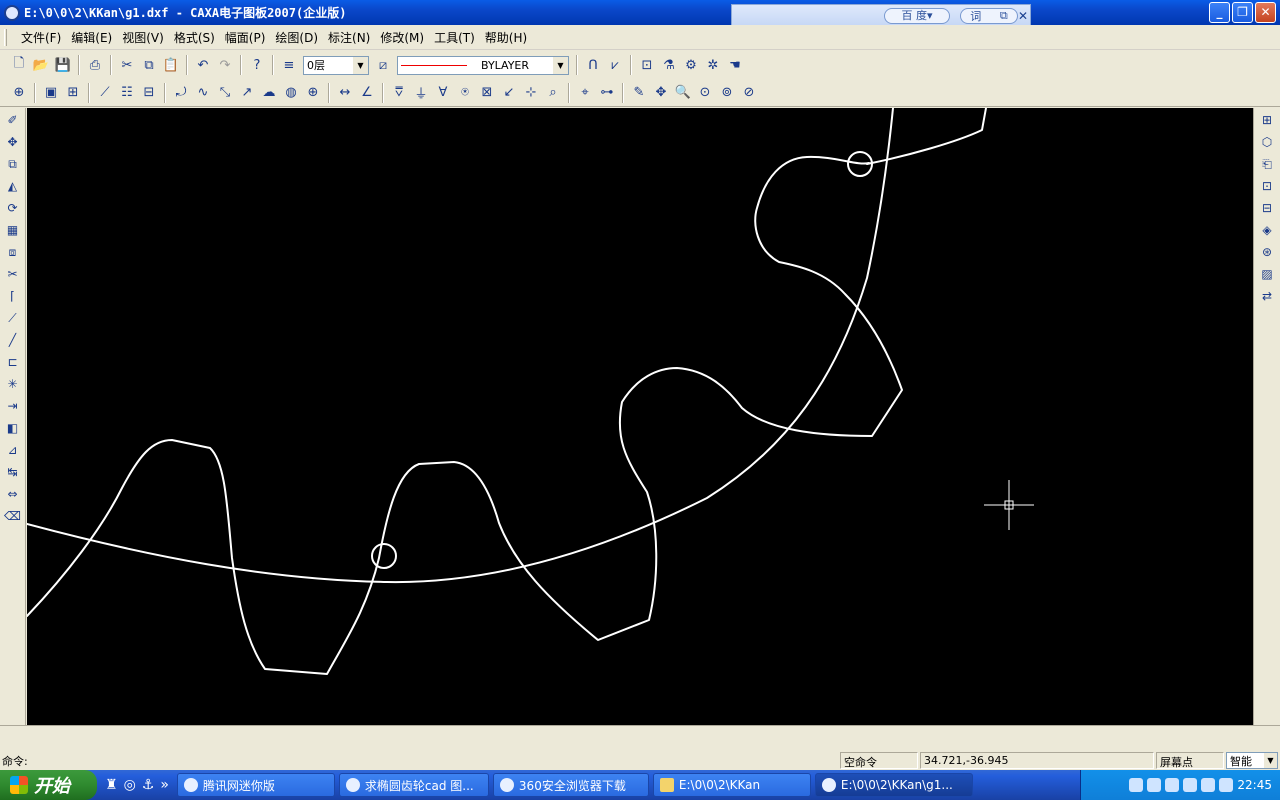  Describe the element at coordinates (13, 274) in the screenshot. I see `trim-icon: ✂` at that location.